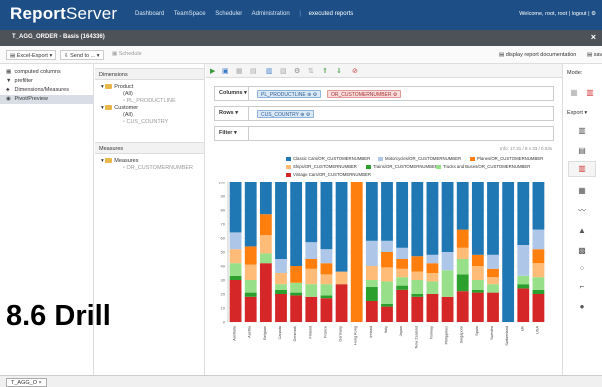 The width and height of the screenshot is (602, 387). I want to click on left-item-computed-columns: ▦ computed columns, so click(46, 72).